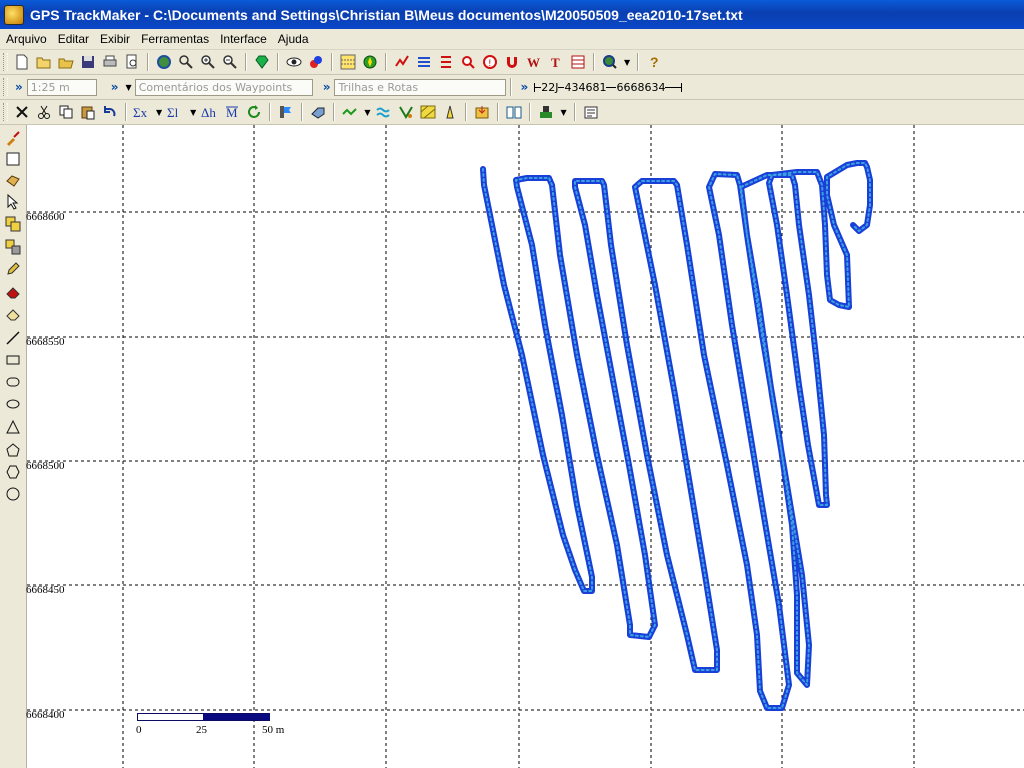 The image size is (1024, 768). Describe the element at coordinates (293, 39) in the screenshot. I see `menu-ajuda: Ajuda` at that location.